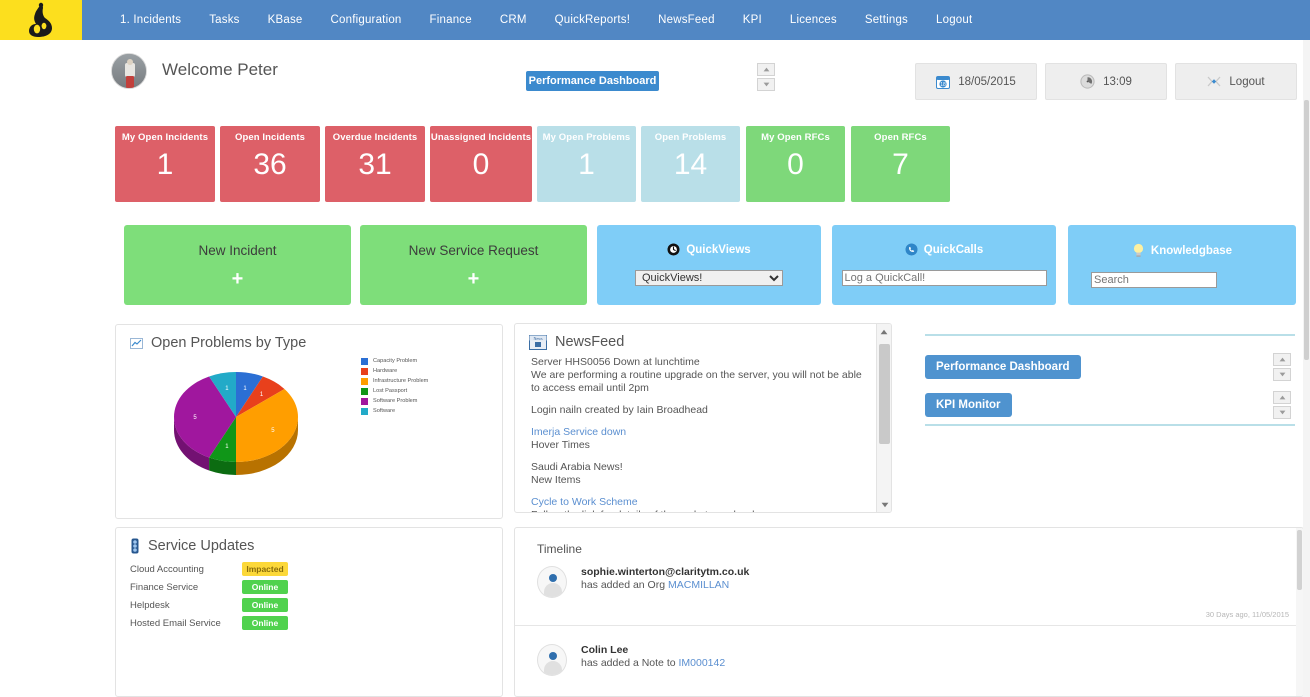  Describe the element at coordinates (375, 164) in the screenshot. I see `kpi-tile-overdue-incidents: Overdue Incidents 31` at that location.